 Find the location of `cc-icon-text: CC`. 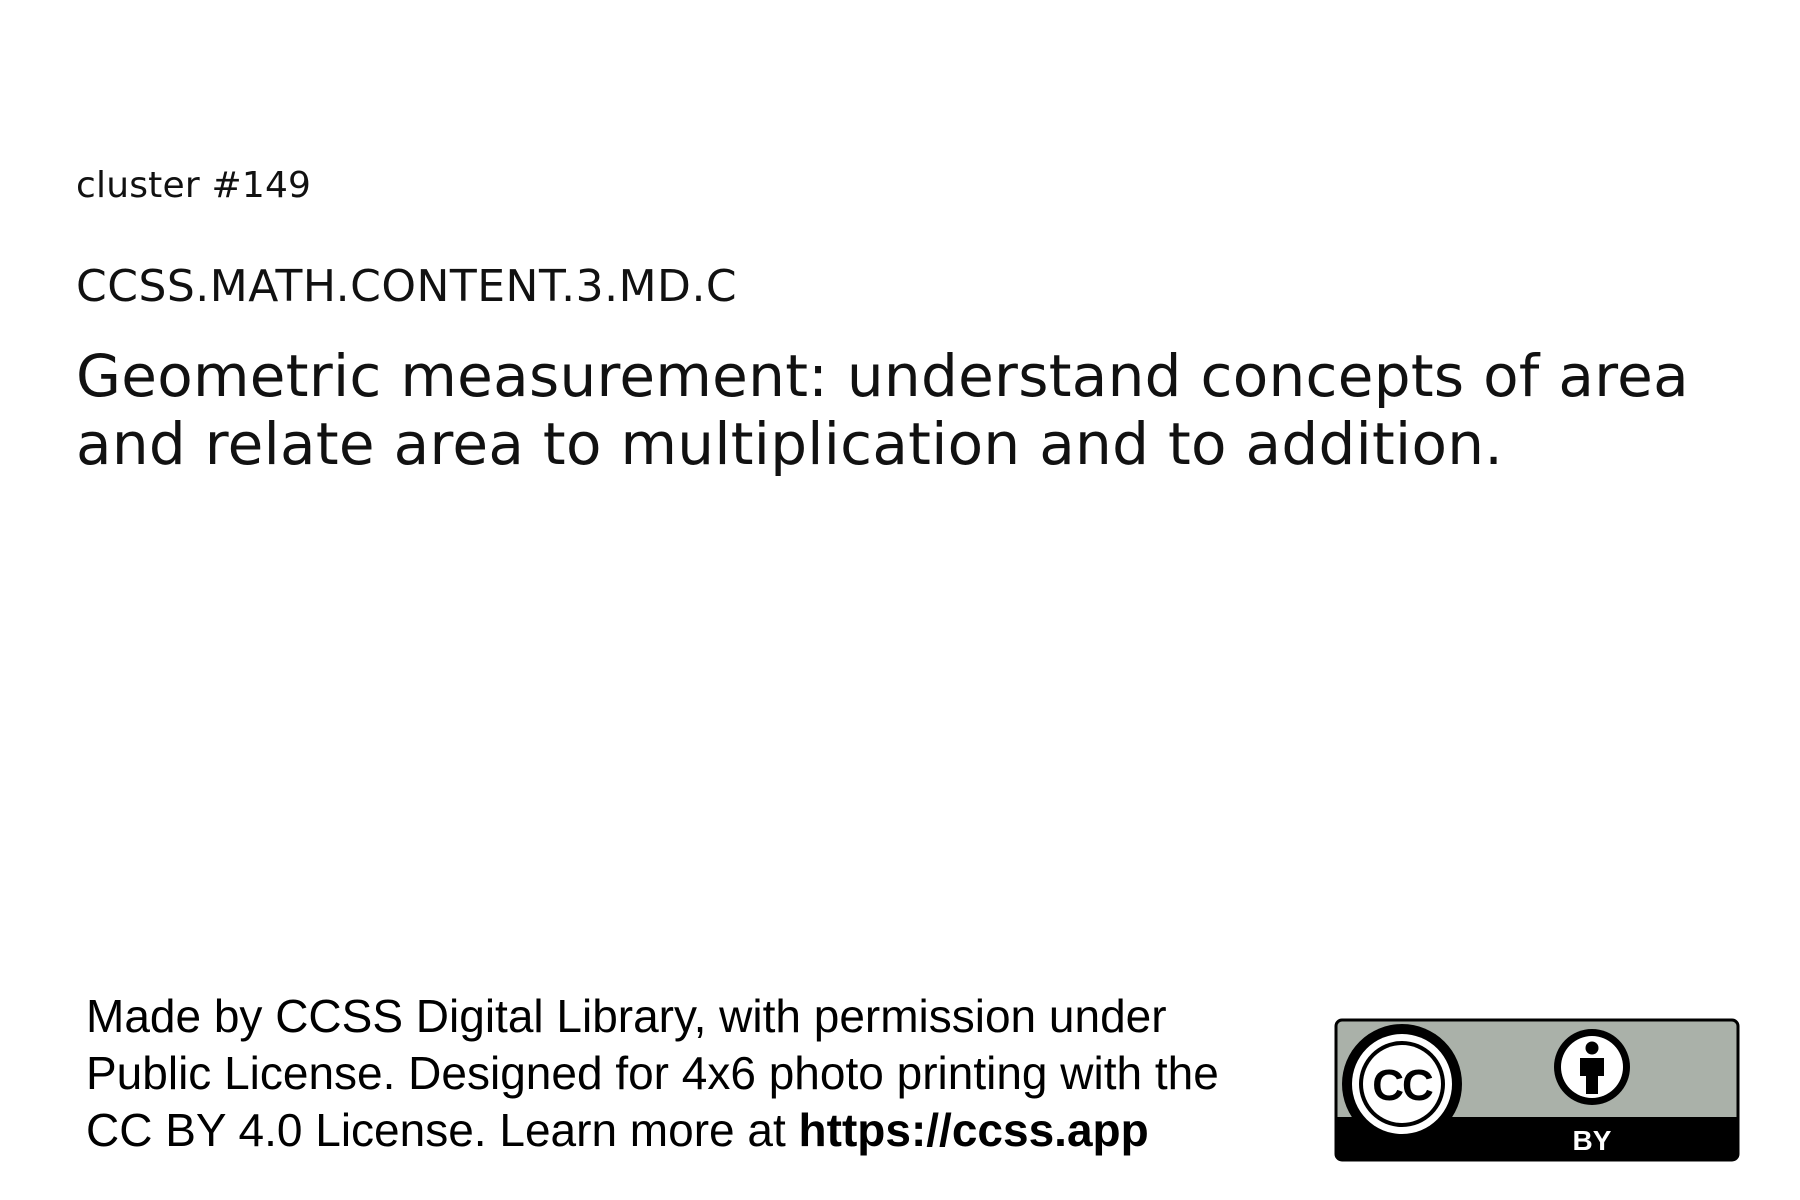

cc-icon-text: CC is located at coordinates (1402, 1085).